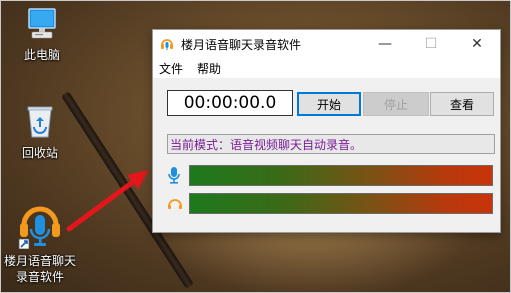  What do you see at coordinates (385, 44) in the screenshot?
I see `minimize-button: —` at bounding box center [385, 44].